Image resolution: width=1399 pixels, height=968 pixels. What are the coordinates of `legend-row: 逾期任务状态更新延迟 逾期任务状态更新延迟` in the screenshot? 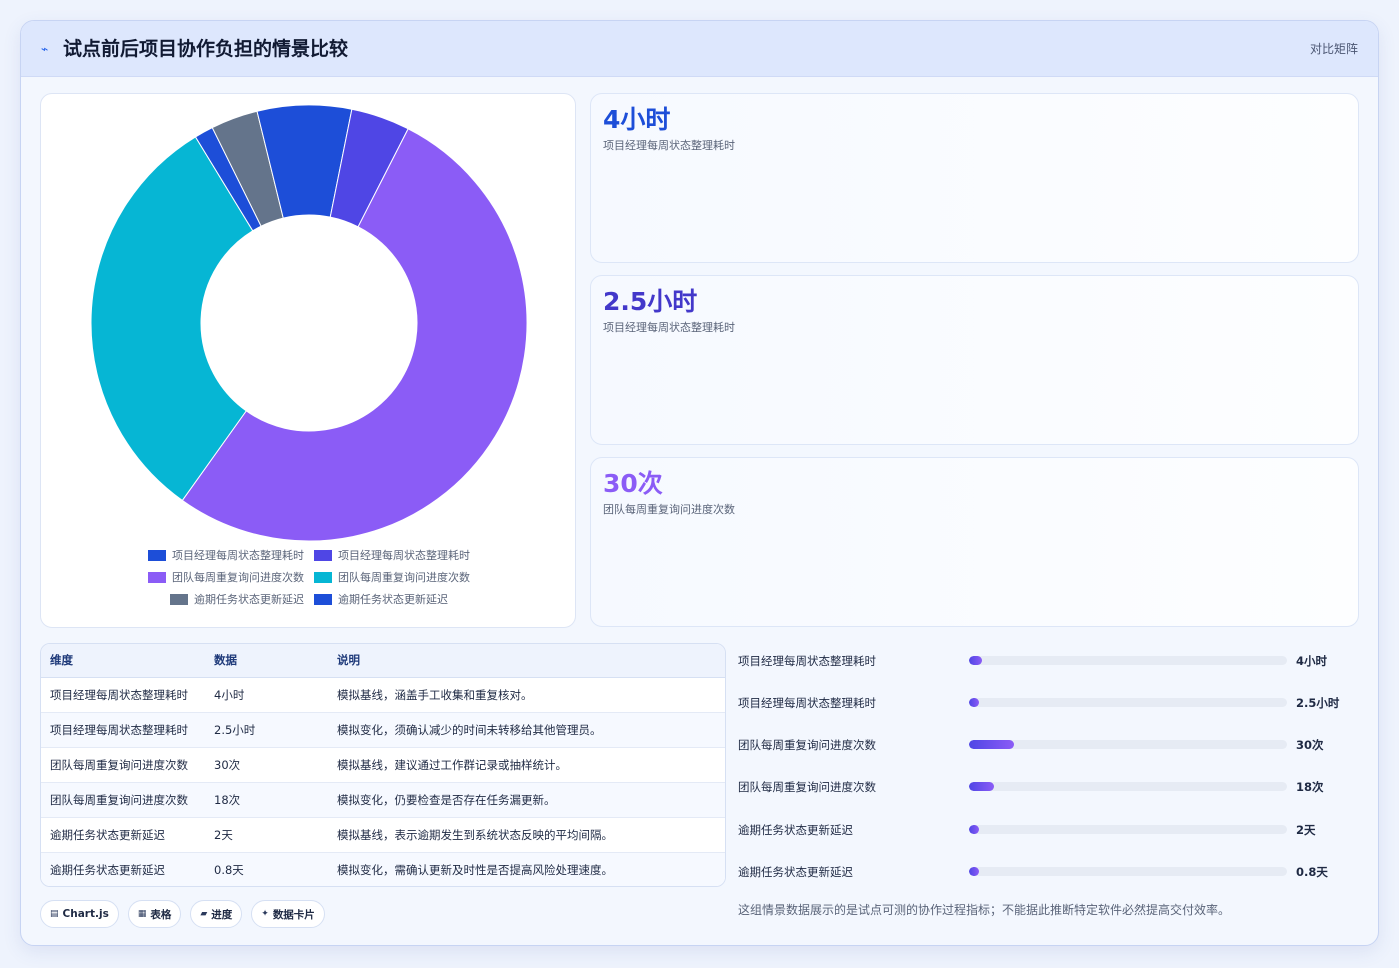 It's located at (309, 599).